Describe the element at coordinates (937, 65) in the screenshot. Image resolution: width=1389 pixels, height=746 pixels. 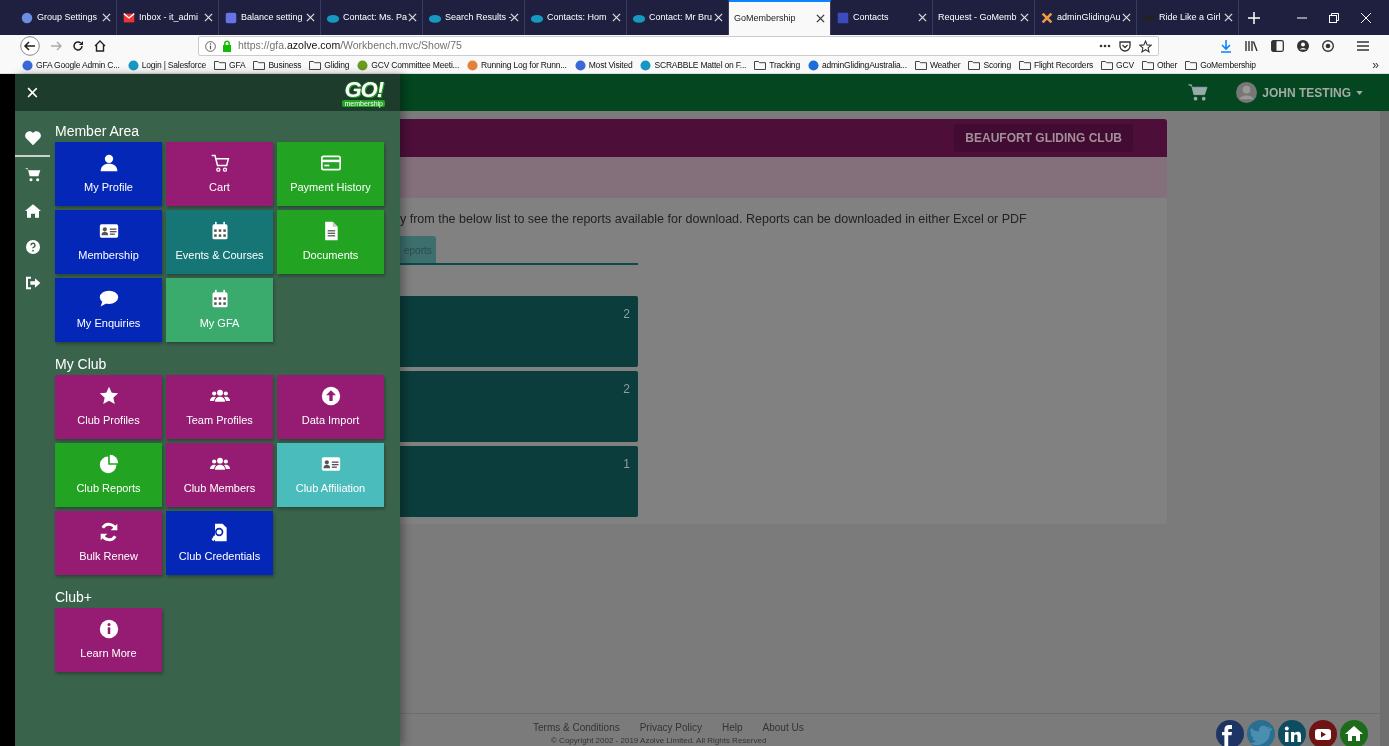
I see `bookmark-item: Weather` at that location.